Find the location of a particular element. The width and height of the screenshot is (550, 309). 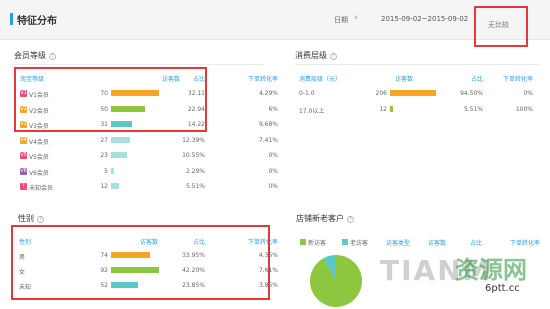

consume-level-title-text: 消费层级 is located at coordinates (311, 55).